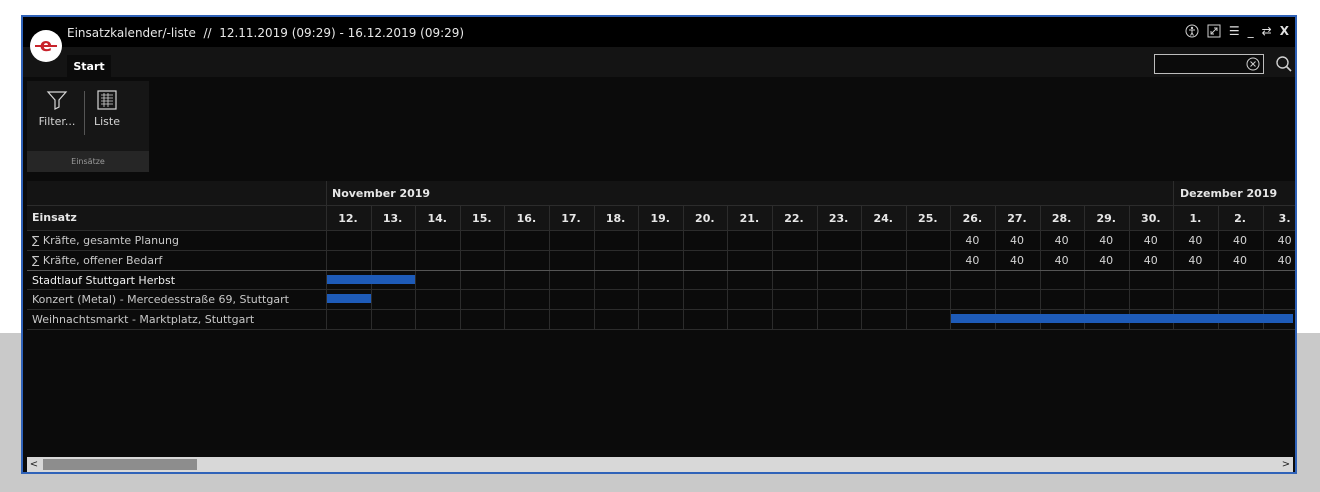 This screenshot has height=492, width=1320. What do you see at coordinates (1240, 218) in the screenshot?
I see `day-header: 2.` at bounding box center [1240, 218].